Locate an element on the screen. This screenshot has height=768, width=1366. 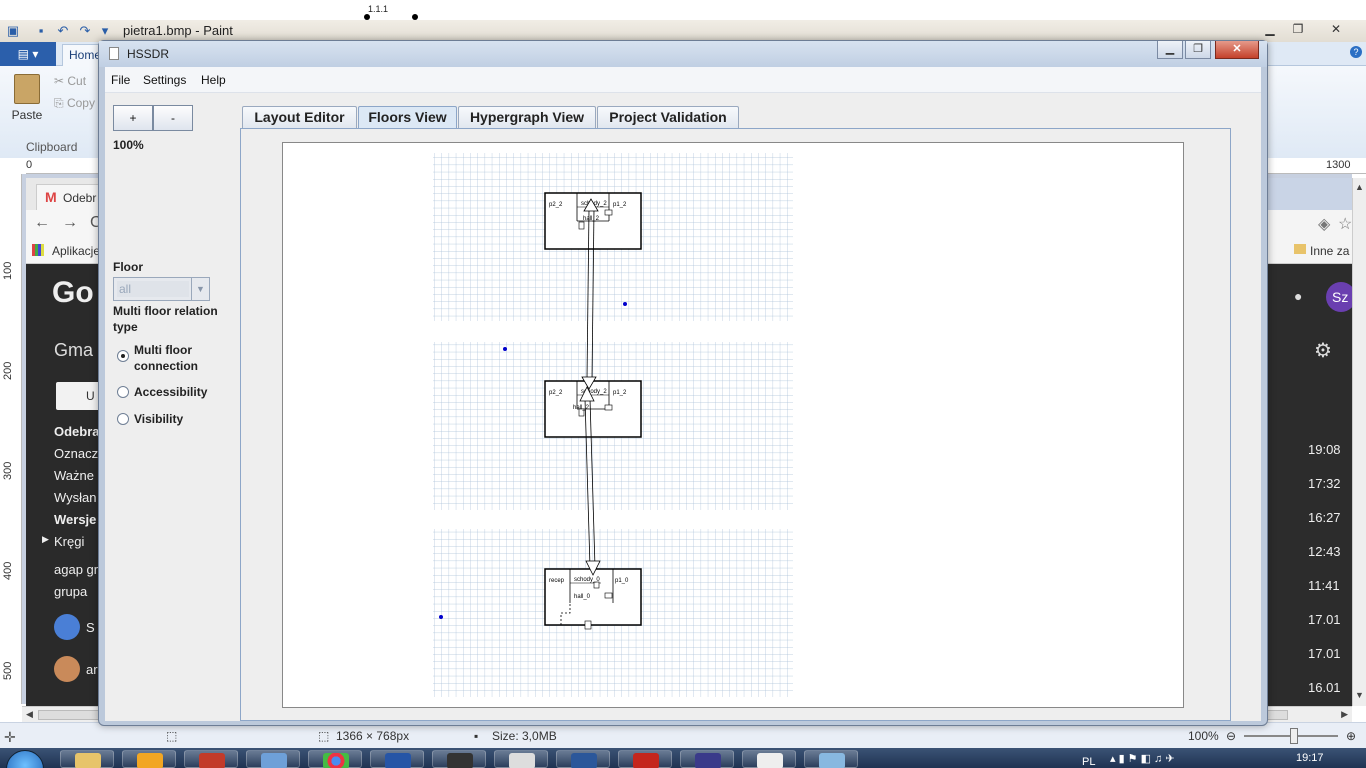
radio-accessibility is located at coordinates (123, 392).